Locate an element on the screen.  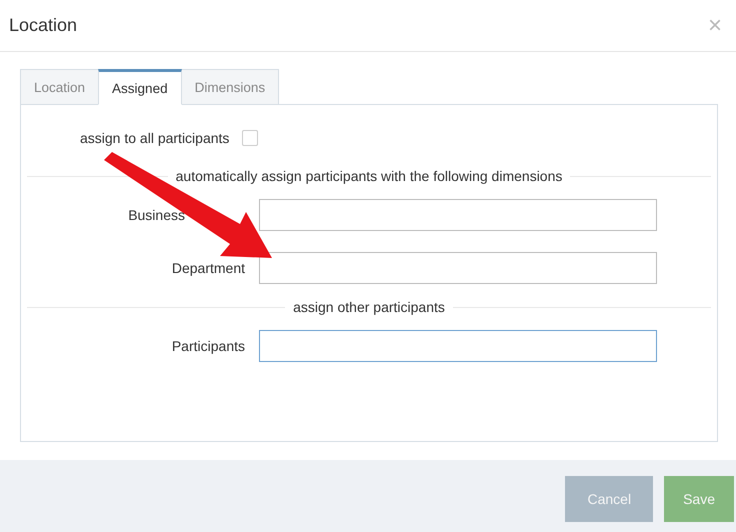
cancel-button: Cancel is located at coordinates (609, 499).